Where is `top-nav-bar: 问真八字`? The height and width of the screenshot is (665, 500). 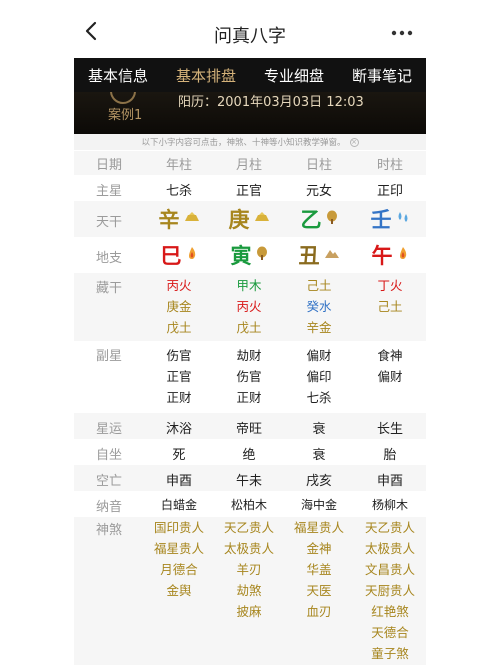
top-nav-bar: 问真八字 is located at coordinates (250, 29).